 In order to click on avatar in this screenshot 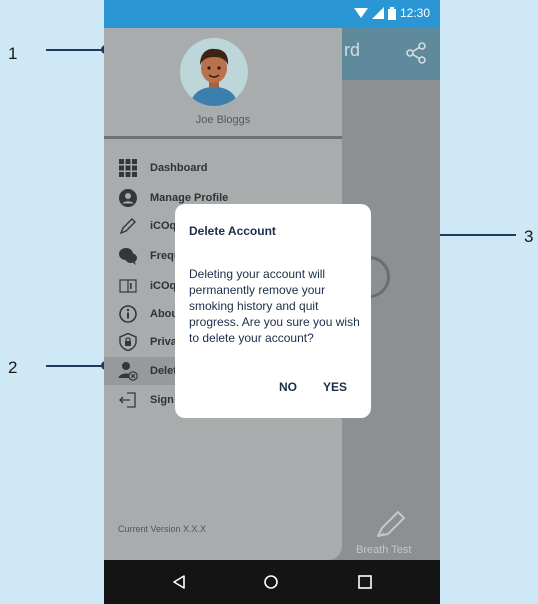, I will do `click(214, 72)`.